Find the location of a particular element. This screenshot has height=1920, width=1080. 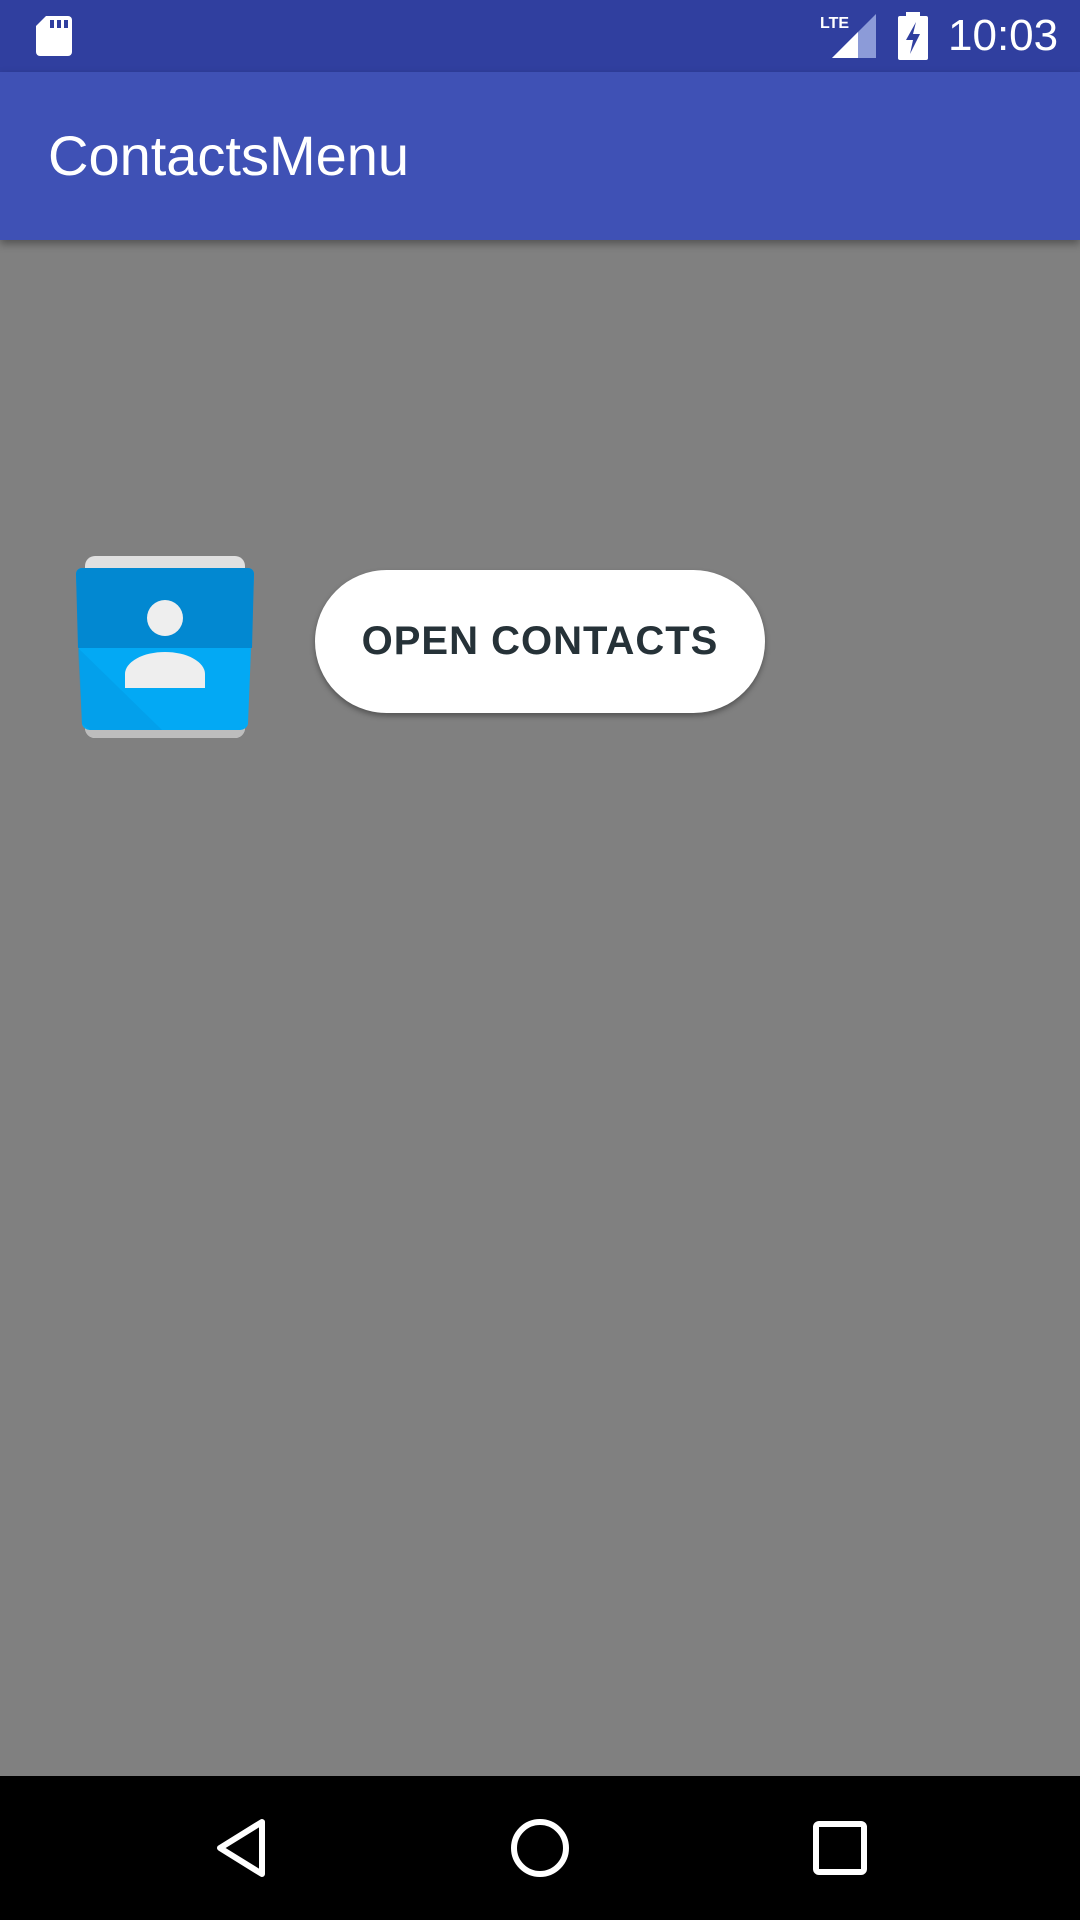

navigation-bar is located at coordinates (540, 1848).